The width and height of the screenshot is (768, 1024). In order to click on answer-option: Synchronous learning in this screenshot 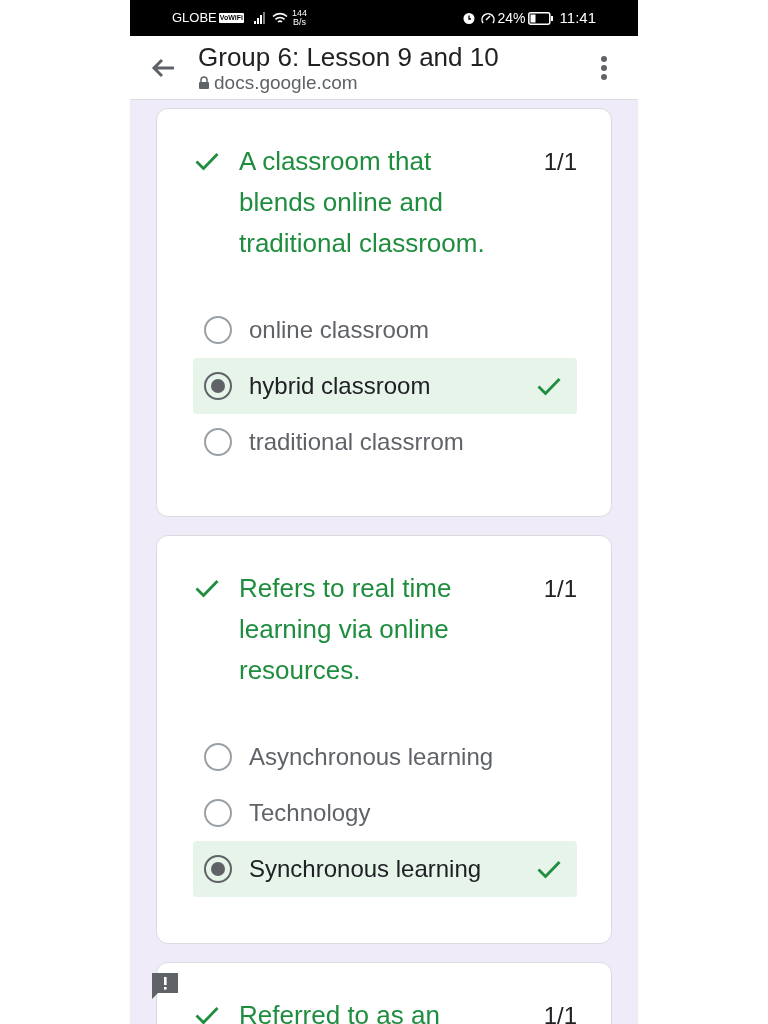, I will do `click(385, 869)`.